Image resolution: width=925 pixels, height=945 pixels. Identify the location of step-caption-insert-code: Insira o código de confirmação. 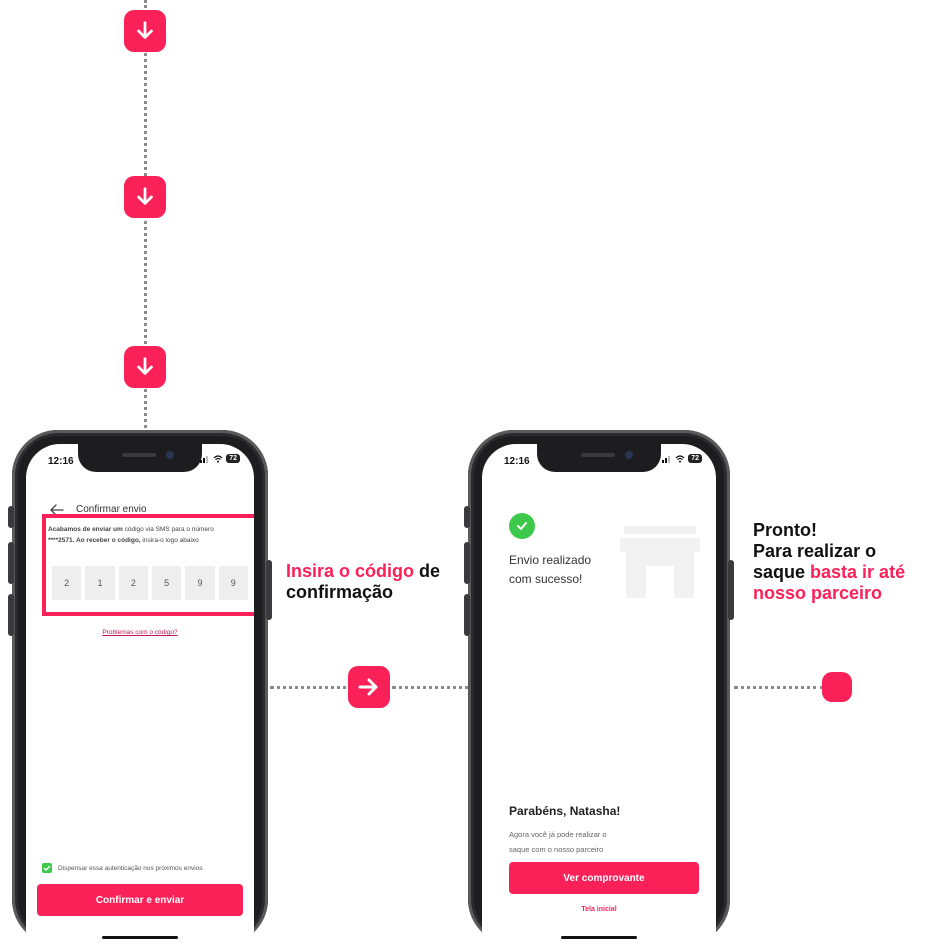
(363, 581).